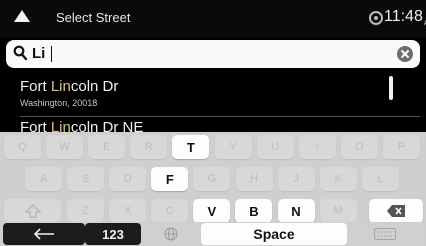 The width and height of the screenshot is (426, 246). What do you see at coordinates (128, 211) in the screenshot?
I see `key-x: X` at bounding box center [128, 211].